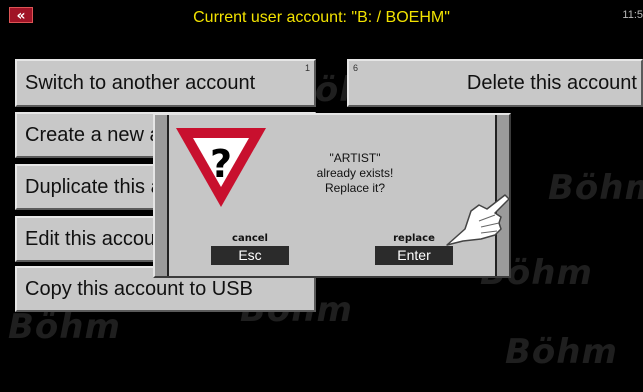  I want to click on cancel-softkey: cancel Esc, so click(250, 249).